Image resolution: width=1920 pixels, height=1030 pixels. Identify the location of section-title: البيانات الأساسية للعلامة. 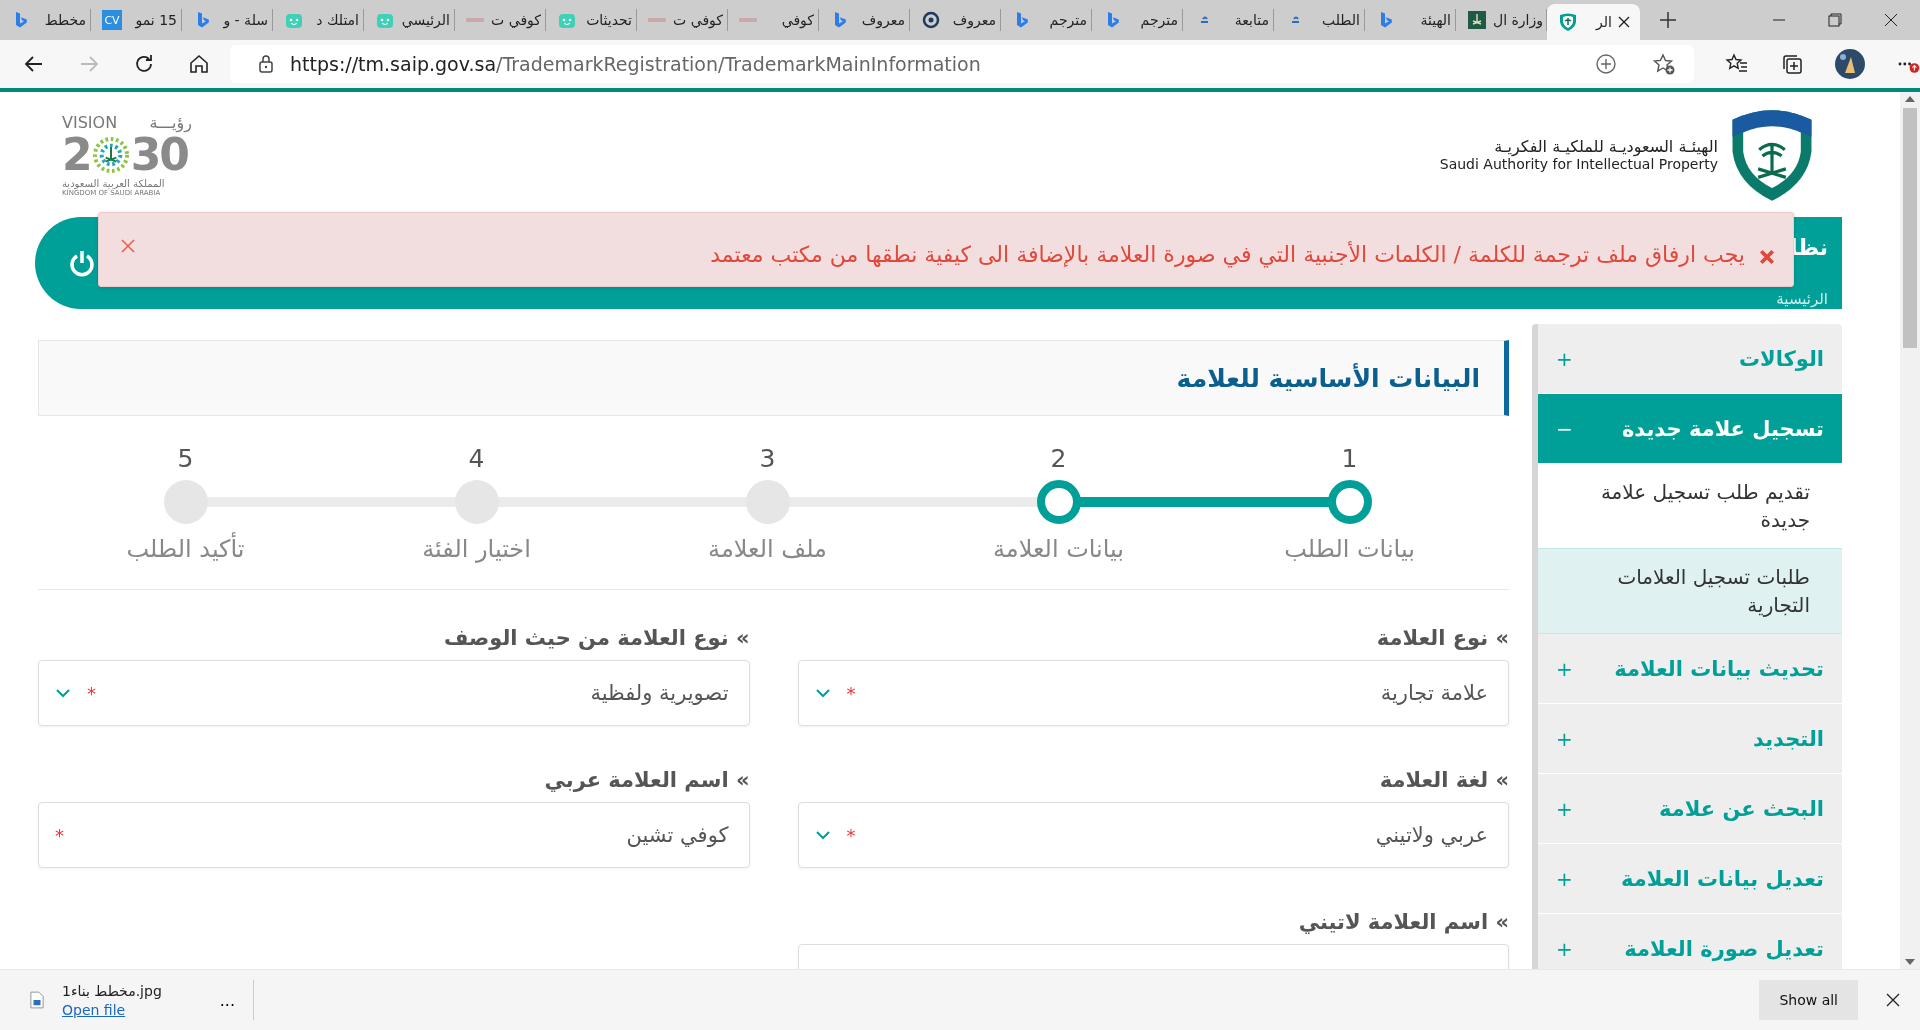
(1328, 378).